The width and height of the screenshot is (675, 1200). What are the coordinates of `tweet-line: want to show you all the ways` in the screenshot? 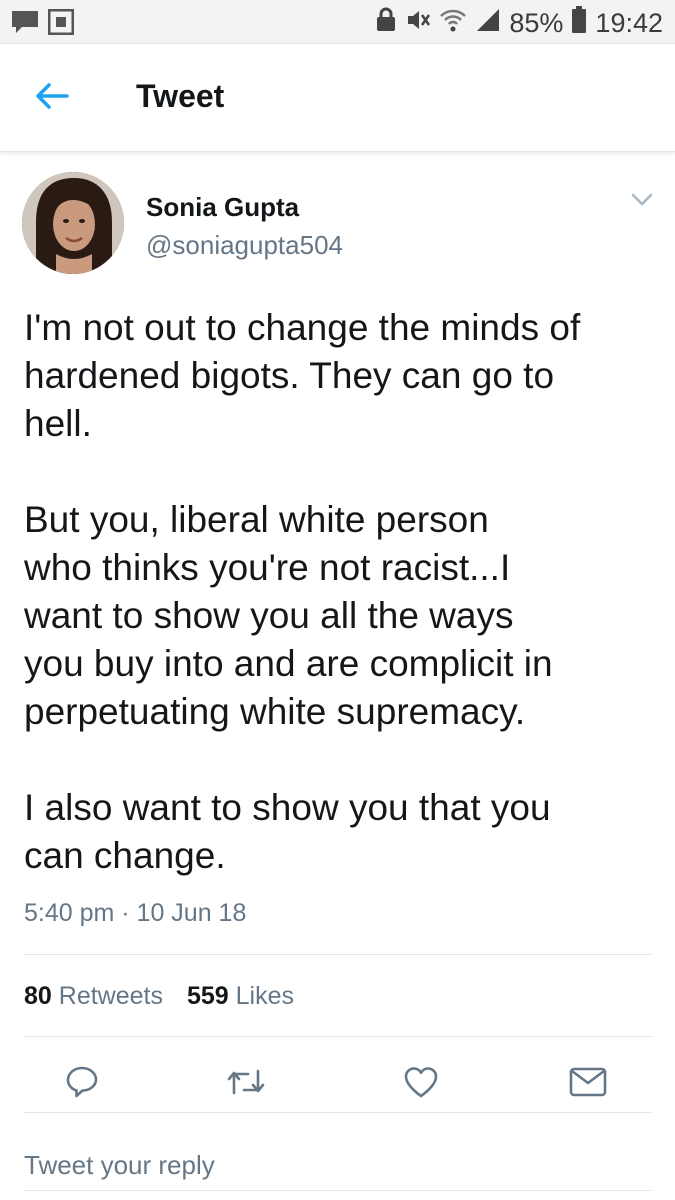 It's located at (269, 615).